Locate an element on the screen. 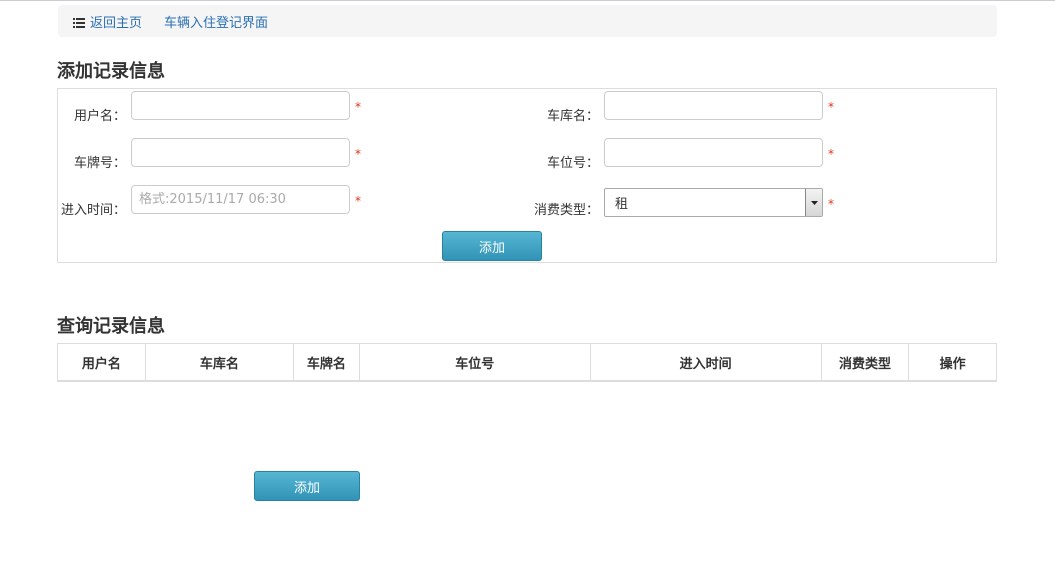 The height and width of the screenshot is (580, 1055). column-header-space-number: 车位号 is located at coordinates (474, 362).